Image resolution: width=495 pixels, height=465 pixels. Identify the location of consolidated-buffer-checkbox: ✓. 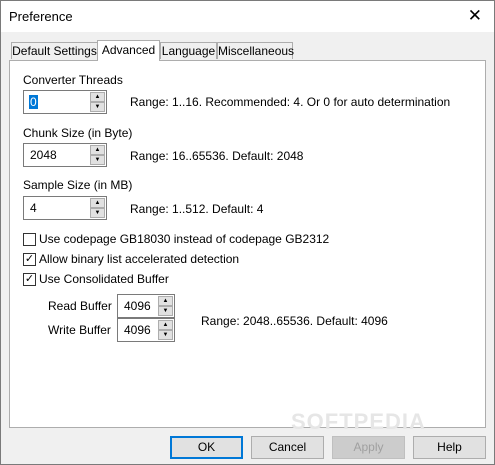
(29, 279).